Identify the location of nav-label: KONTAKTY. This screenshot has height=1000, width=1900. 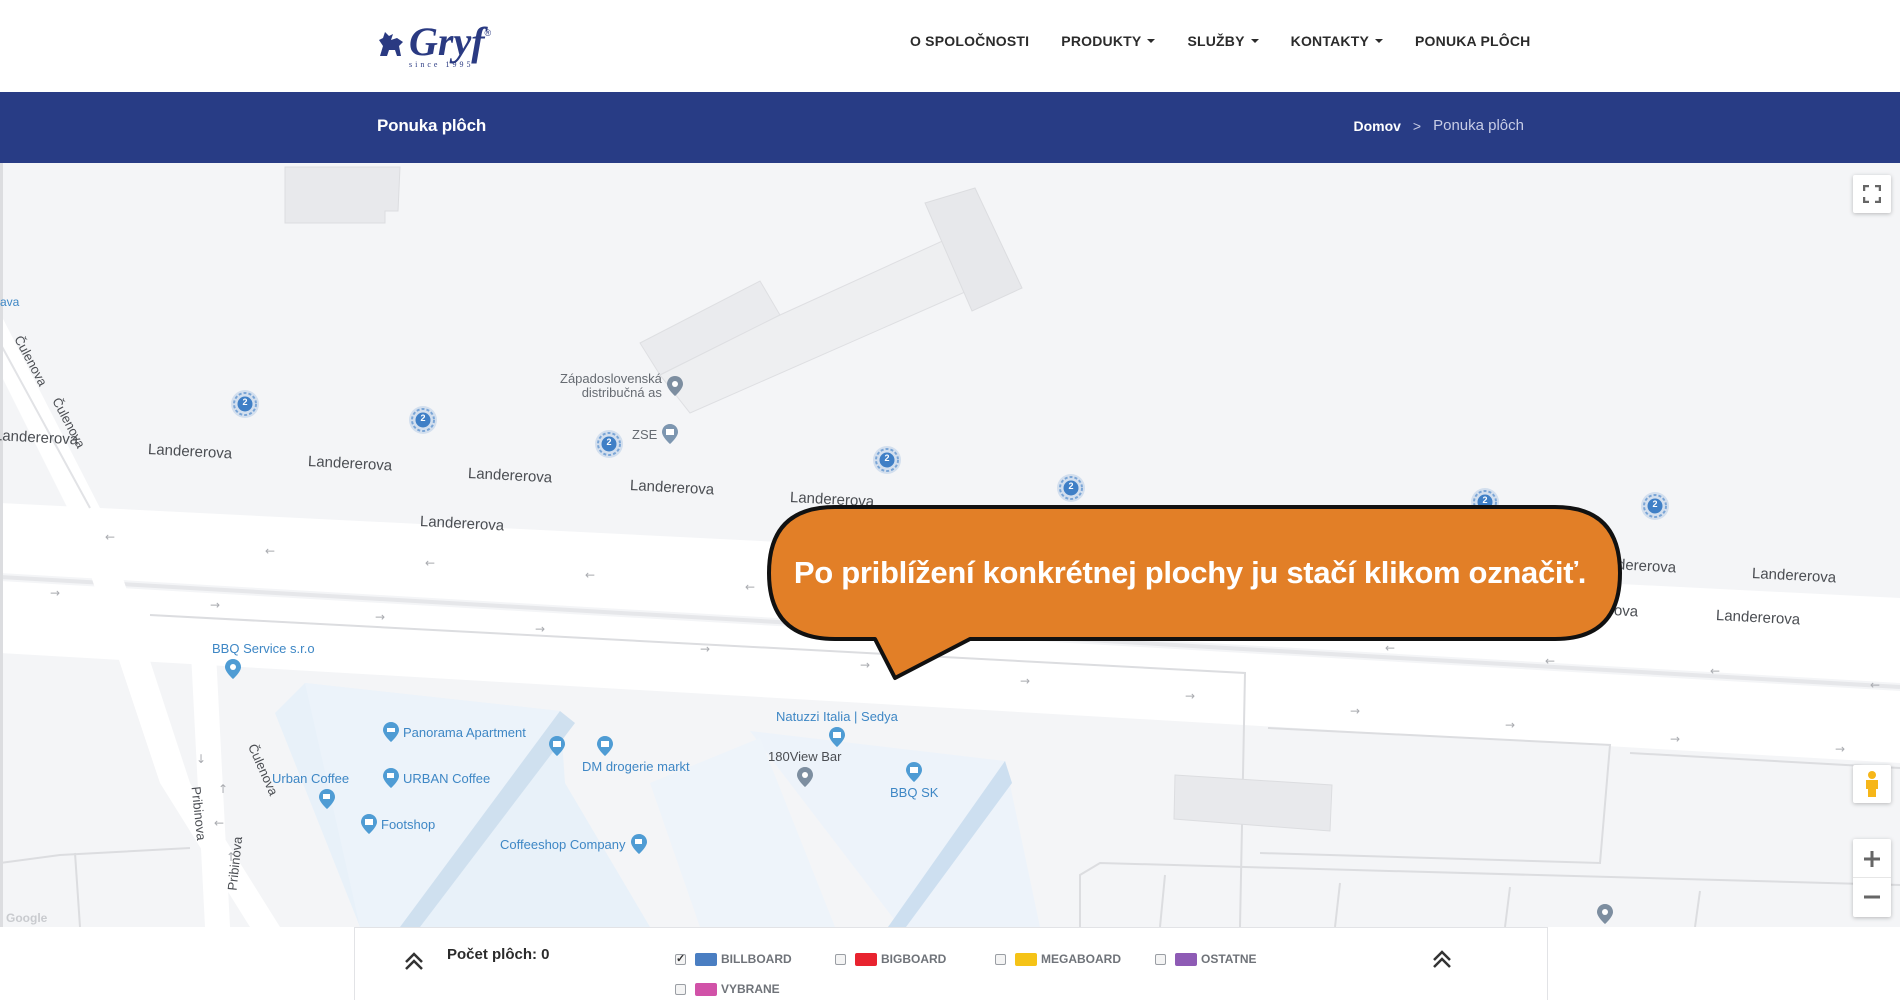
(1329, 41).